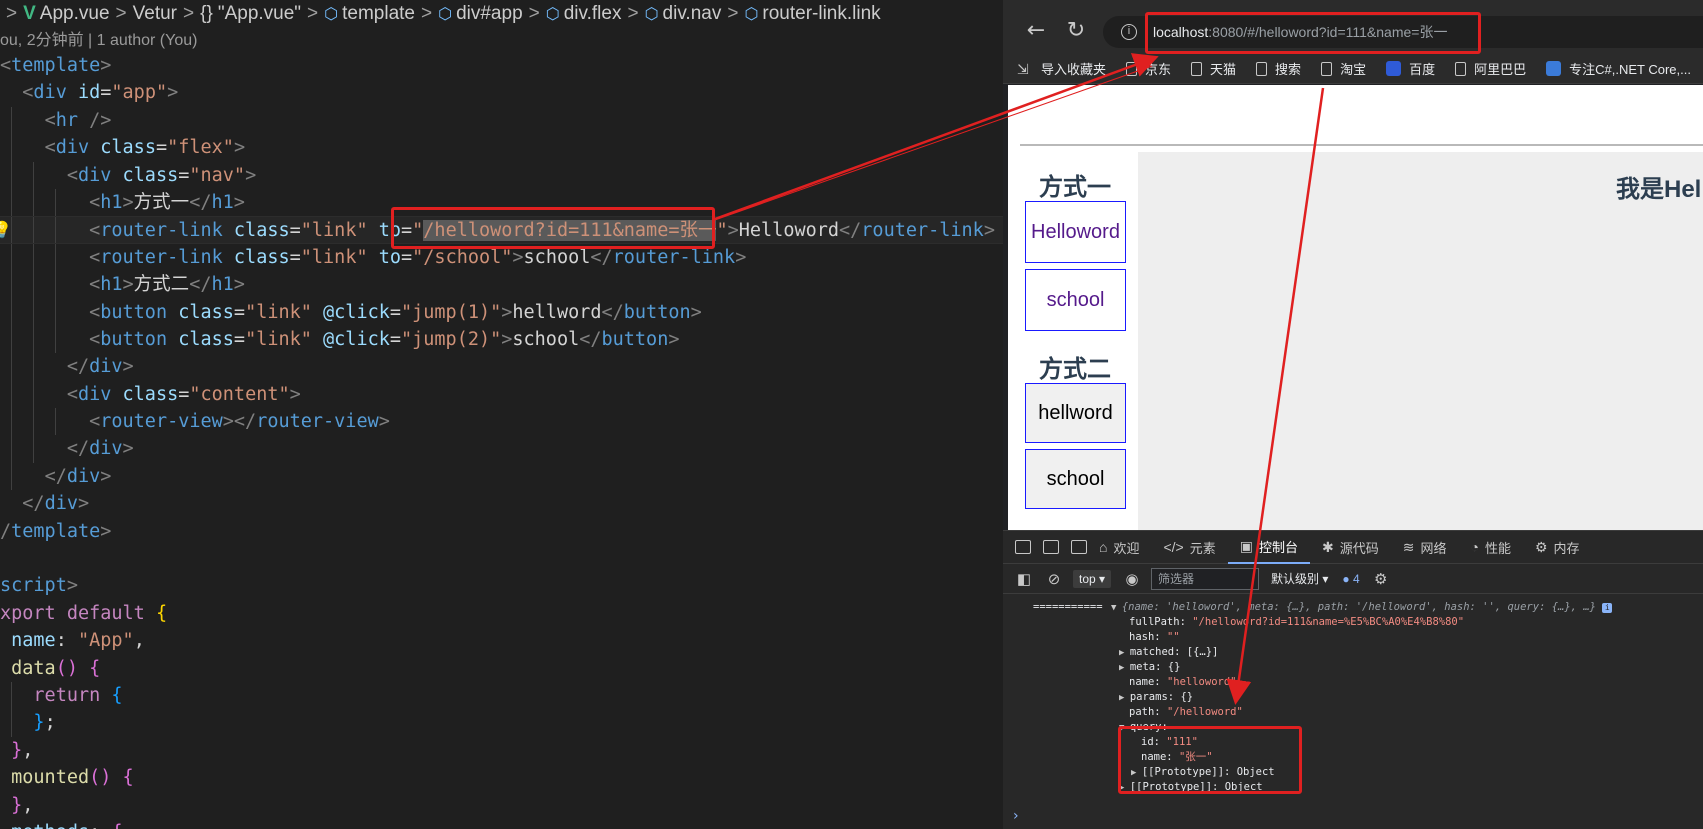  Describe the element at coordinates (1278, 68) in the screenshot. I see `bookmark-search: 搜索` at that location.